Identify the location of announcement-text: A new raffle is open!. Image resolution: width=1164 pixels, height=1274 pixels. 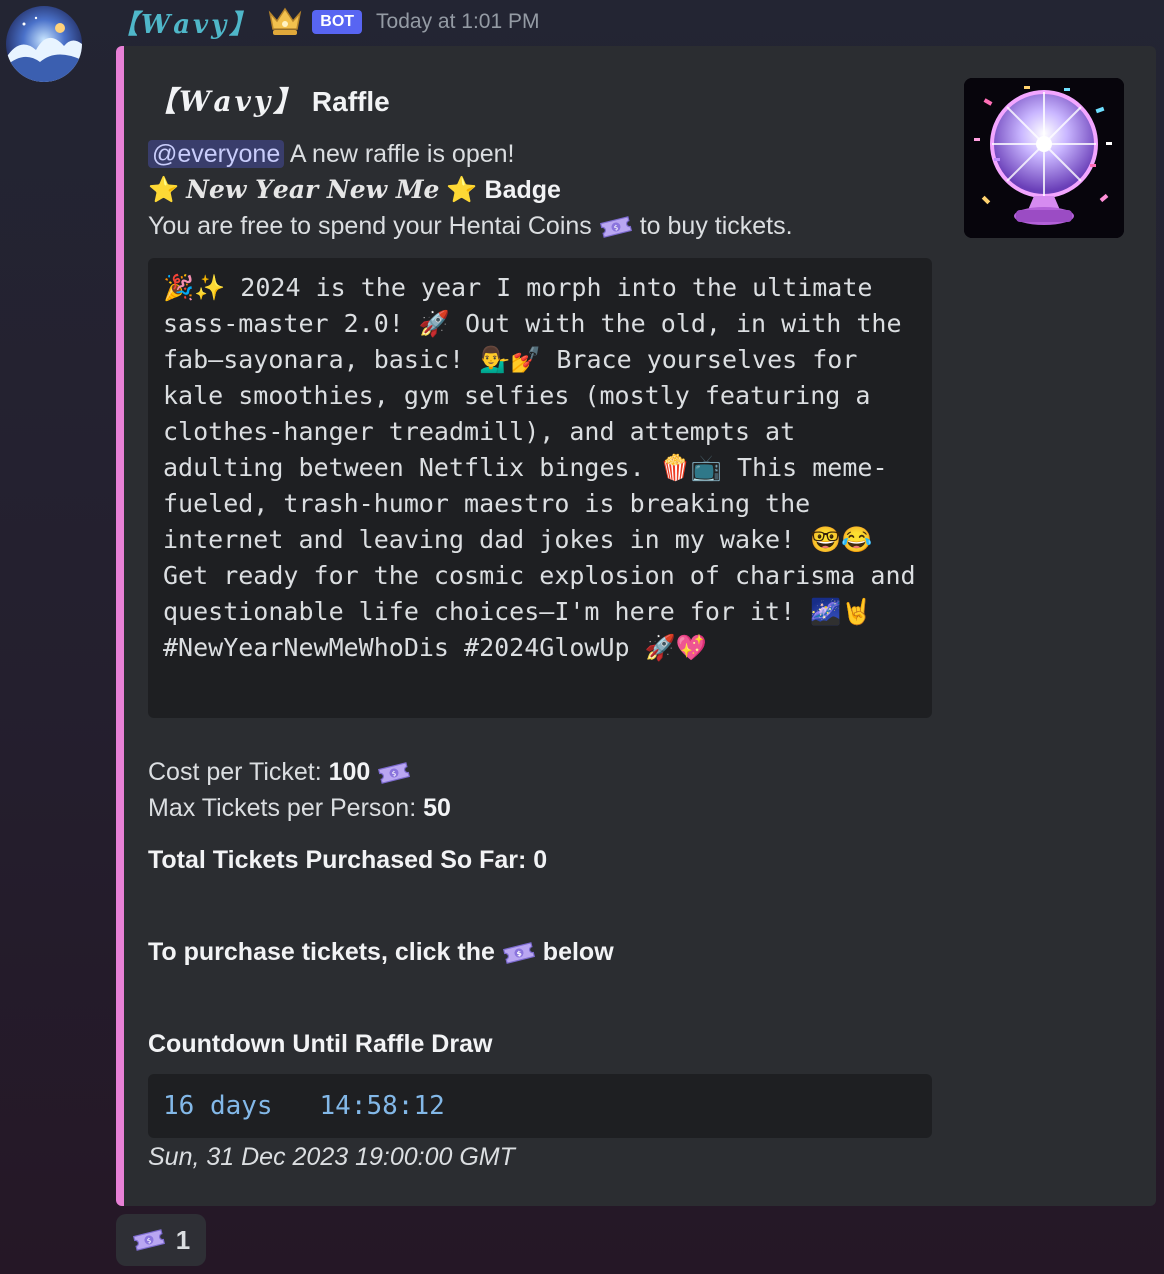
(402, 154).